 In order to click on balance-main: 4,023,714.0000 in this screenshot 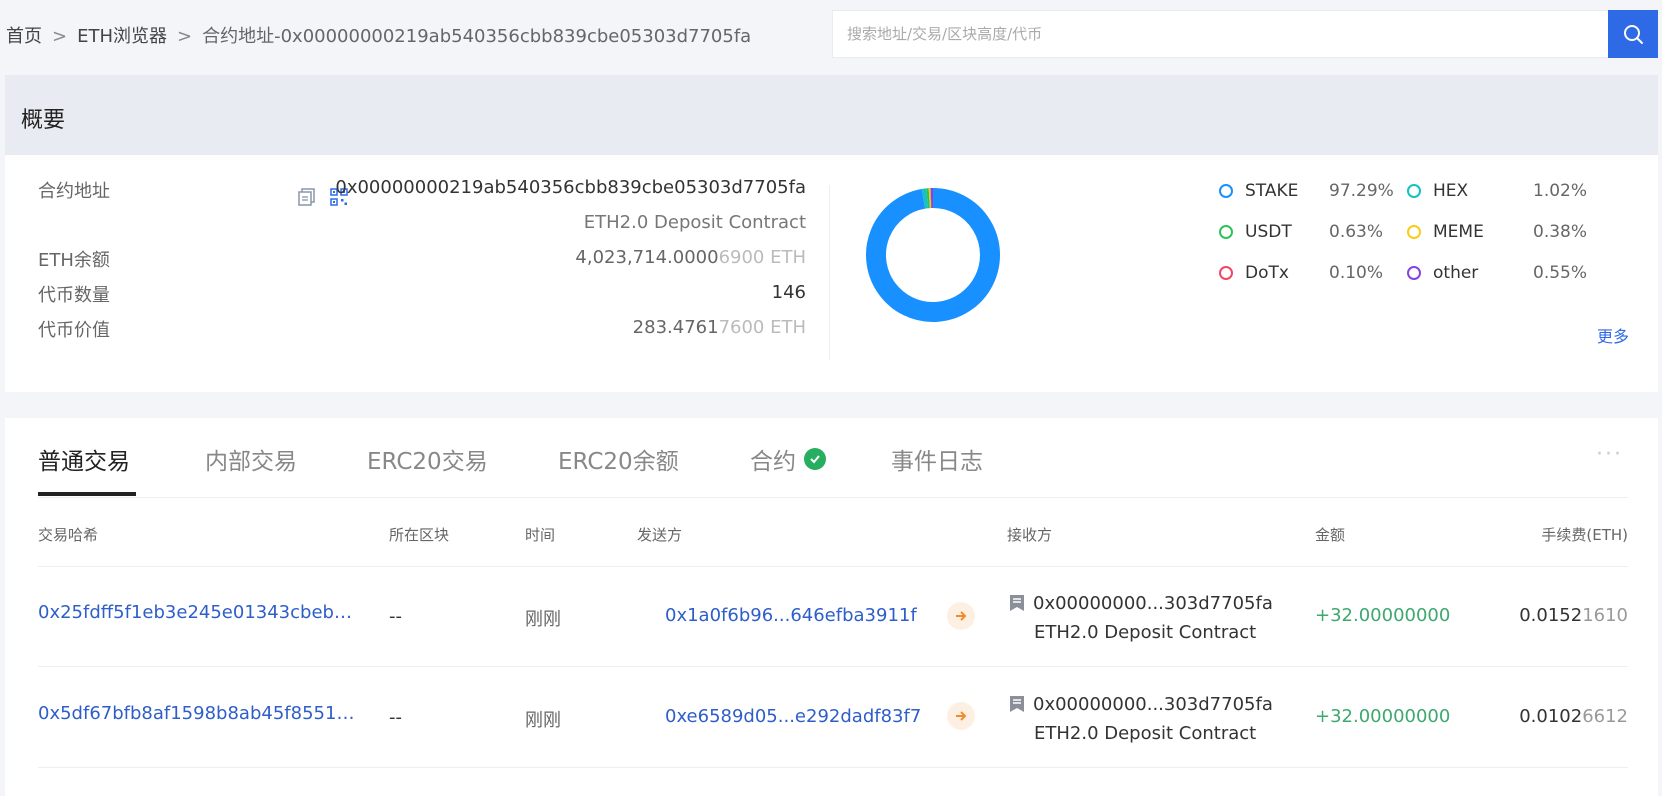, I will do `click(647, 257)`.